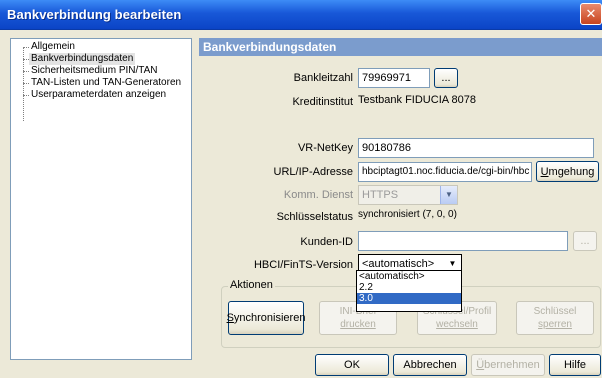  Describe the element at coordinates (575, 365) in the screenshot. I see `hilfe-button: Hilfe` at that location.